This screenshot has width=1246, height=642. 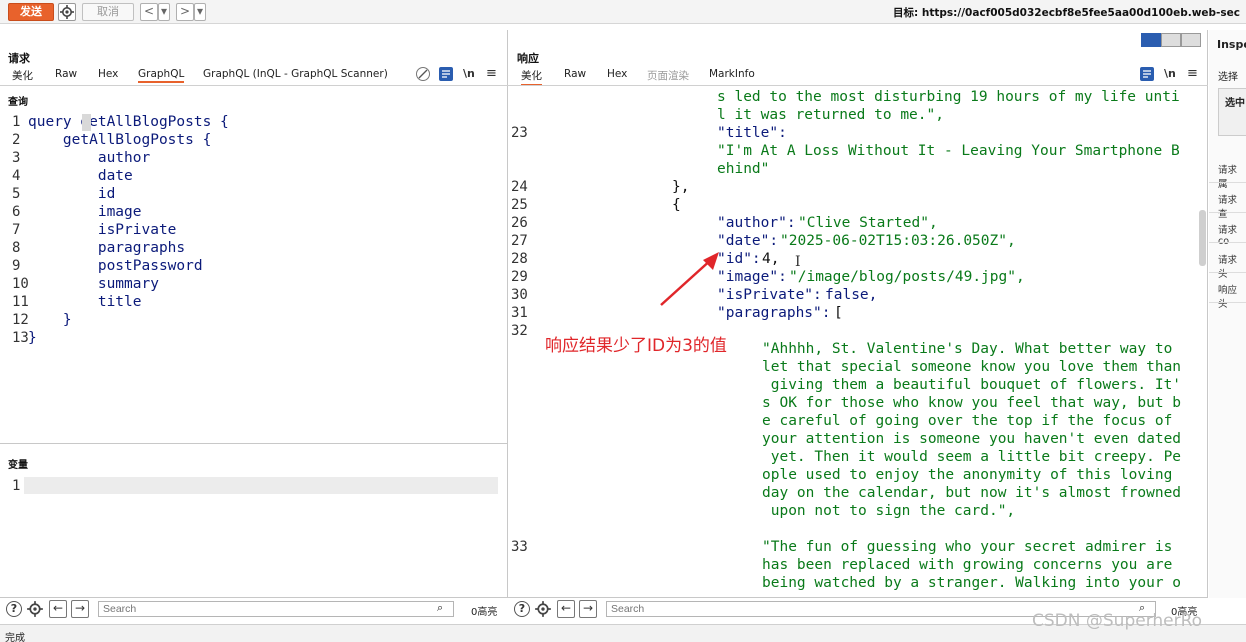 What do you see at coordinates (774, 313) in the screenshot?
I see `json-key: "paragraphs":` at bounding box center [774, 313].